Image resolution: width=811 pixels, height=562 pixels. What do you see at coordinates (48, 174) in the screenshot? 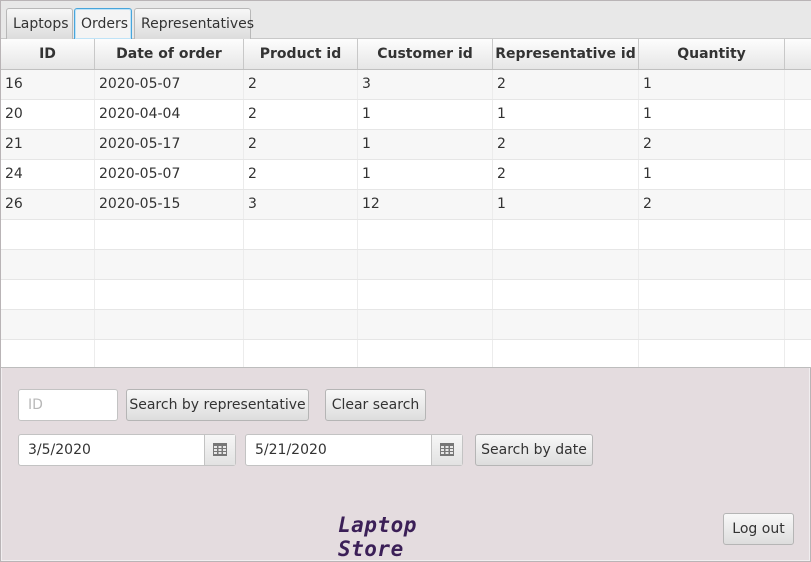
I see `cell-id: 24` at bounding box center [48, 174].